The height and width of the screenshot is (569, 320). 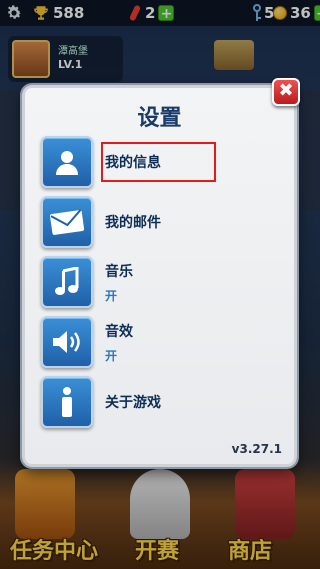 I want to click on music-status: 开, so click(x=111, y=295).